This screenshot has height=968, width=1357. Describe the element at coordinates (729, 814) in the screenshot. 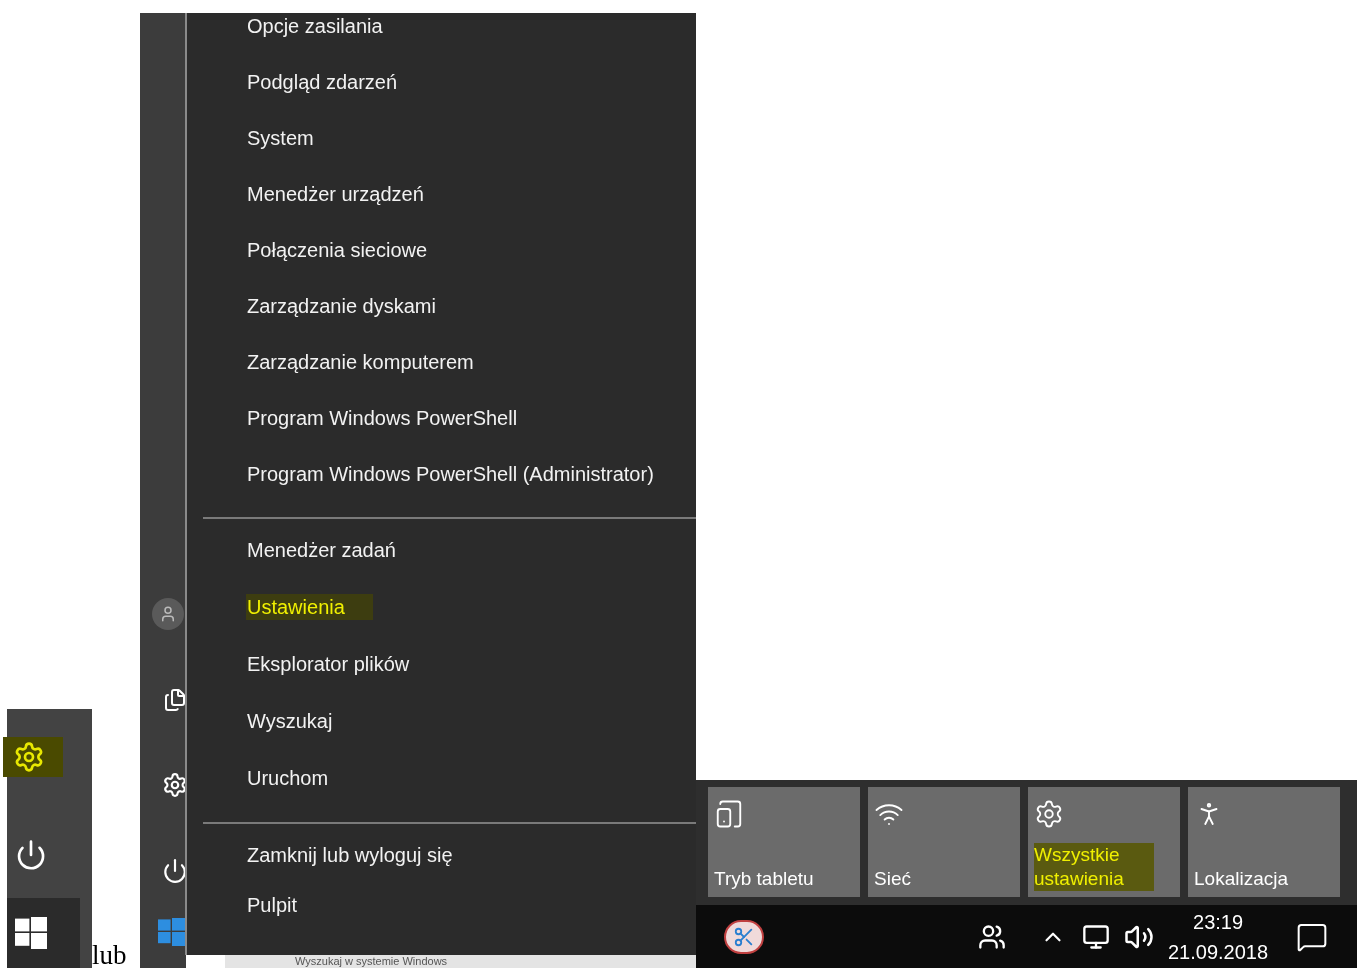

I see `tablet-icon` at that location.